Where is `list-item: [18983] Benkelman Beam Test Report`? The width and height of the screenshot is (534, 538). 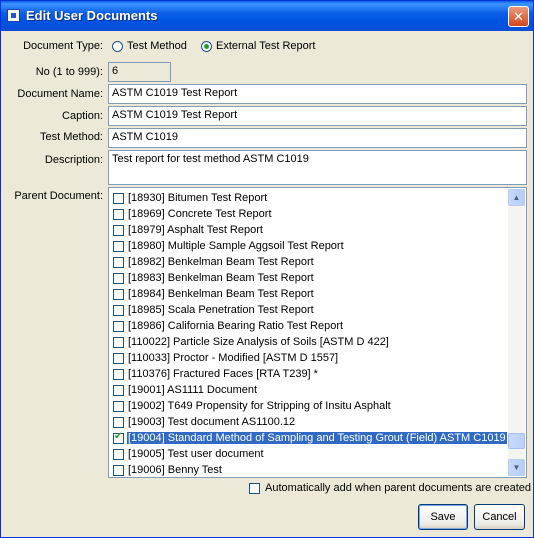
list-item: [18983] Benkelman Beam Test Report is located at coordinates (309, 279).